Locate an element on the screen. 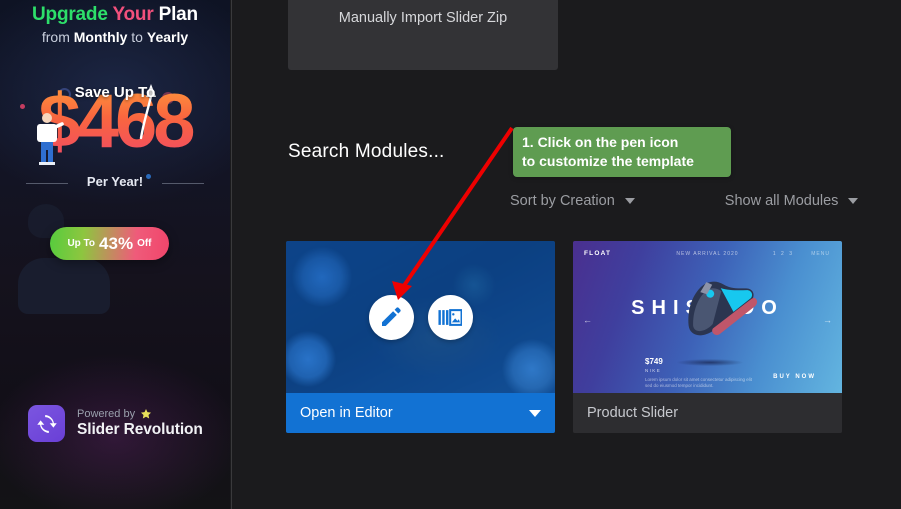 Image resolution: width=901 pixels, height=509 pixels. sub-monthly: Monthly is located at coordinates (100, 37).